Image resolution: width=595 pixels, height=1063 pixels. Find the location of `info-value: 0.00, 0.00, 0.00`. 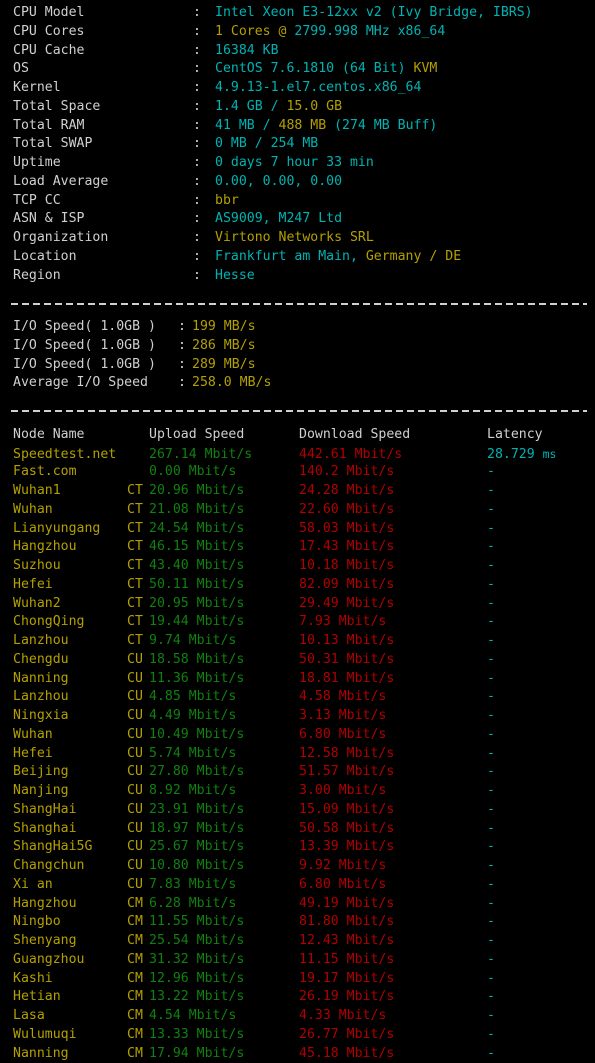

info-value: 0.00, 0.00, 0.00 is located at coordinates (278, 181).